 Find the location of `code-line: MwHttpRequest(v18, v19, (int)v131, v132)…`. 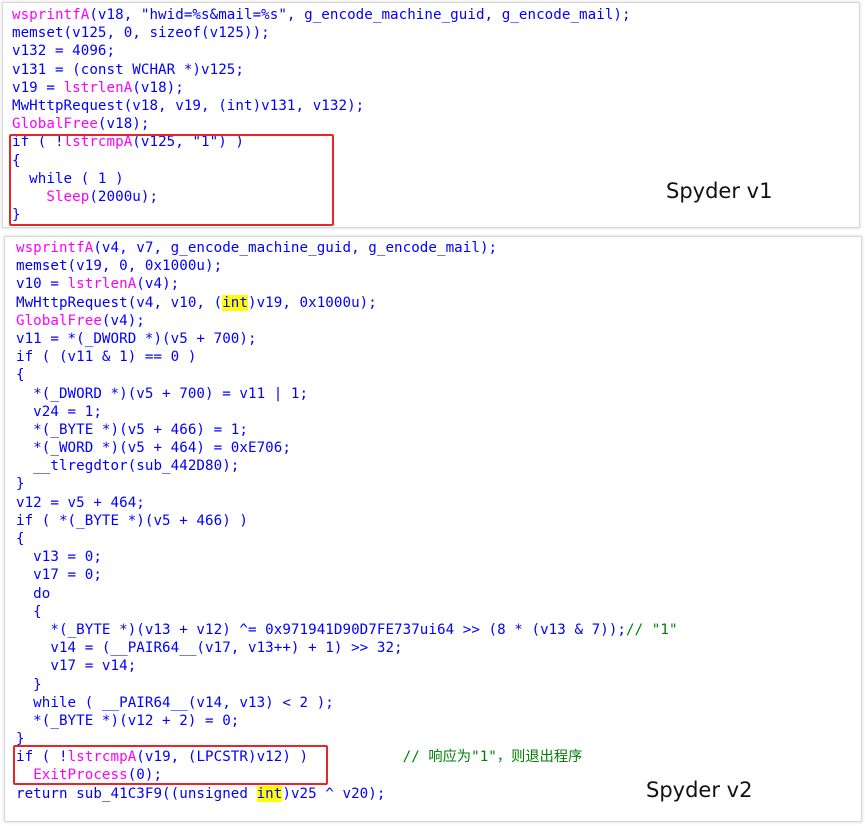

code-line: MwHttpRequest(v18, v19, (int)v131, v132)… is located at coordinates (321, 106).